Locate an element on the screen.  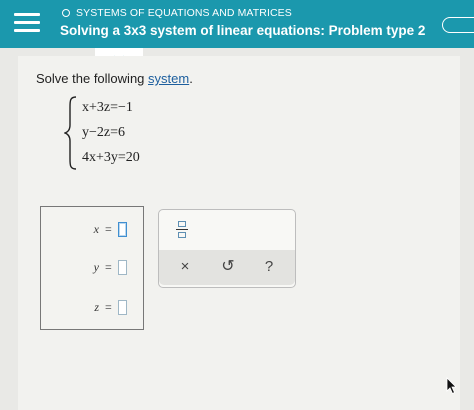
answer-input-z is located at coordinates (122, 307).